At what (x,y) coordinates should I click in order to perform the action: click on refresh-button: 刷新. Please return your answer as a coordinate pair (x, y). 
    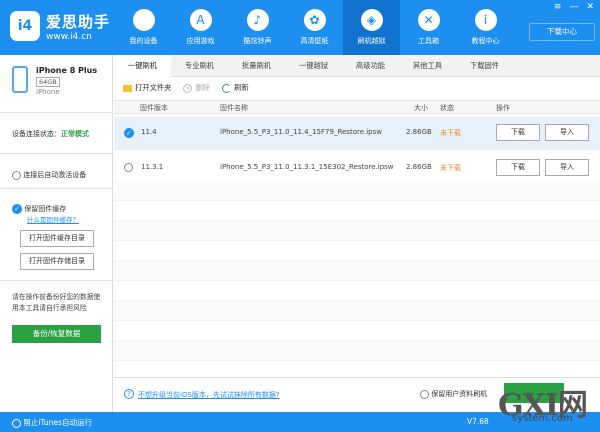
    Looking at the image, I should click on (235, 88).